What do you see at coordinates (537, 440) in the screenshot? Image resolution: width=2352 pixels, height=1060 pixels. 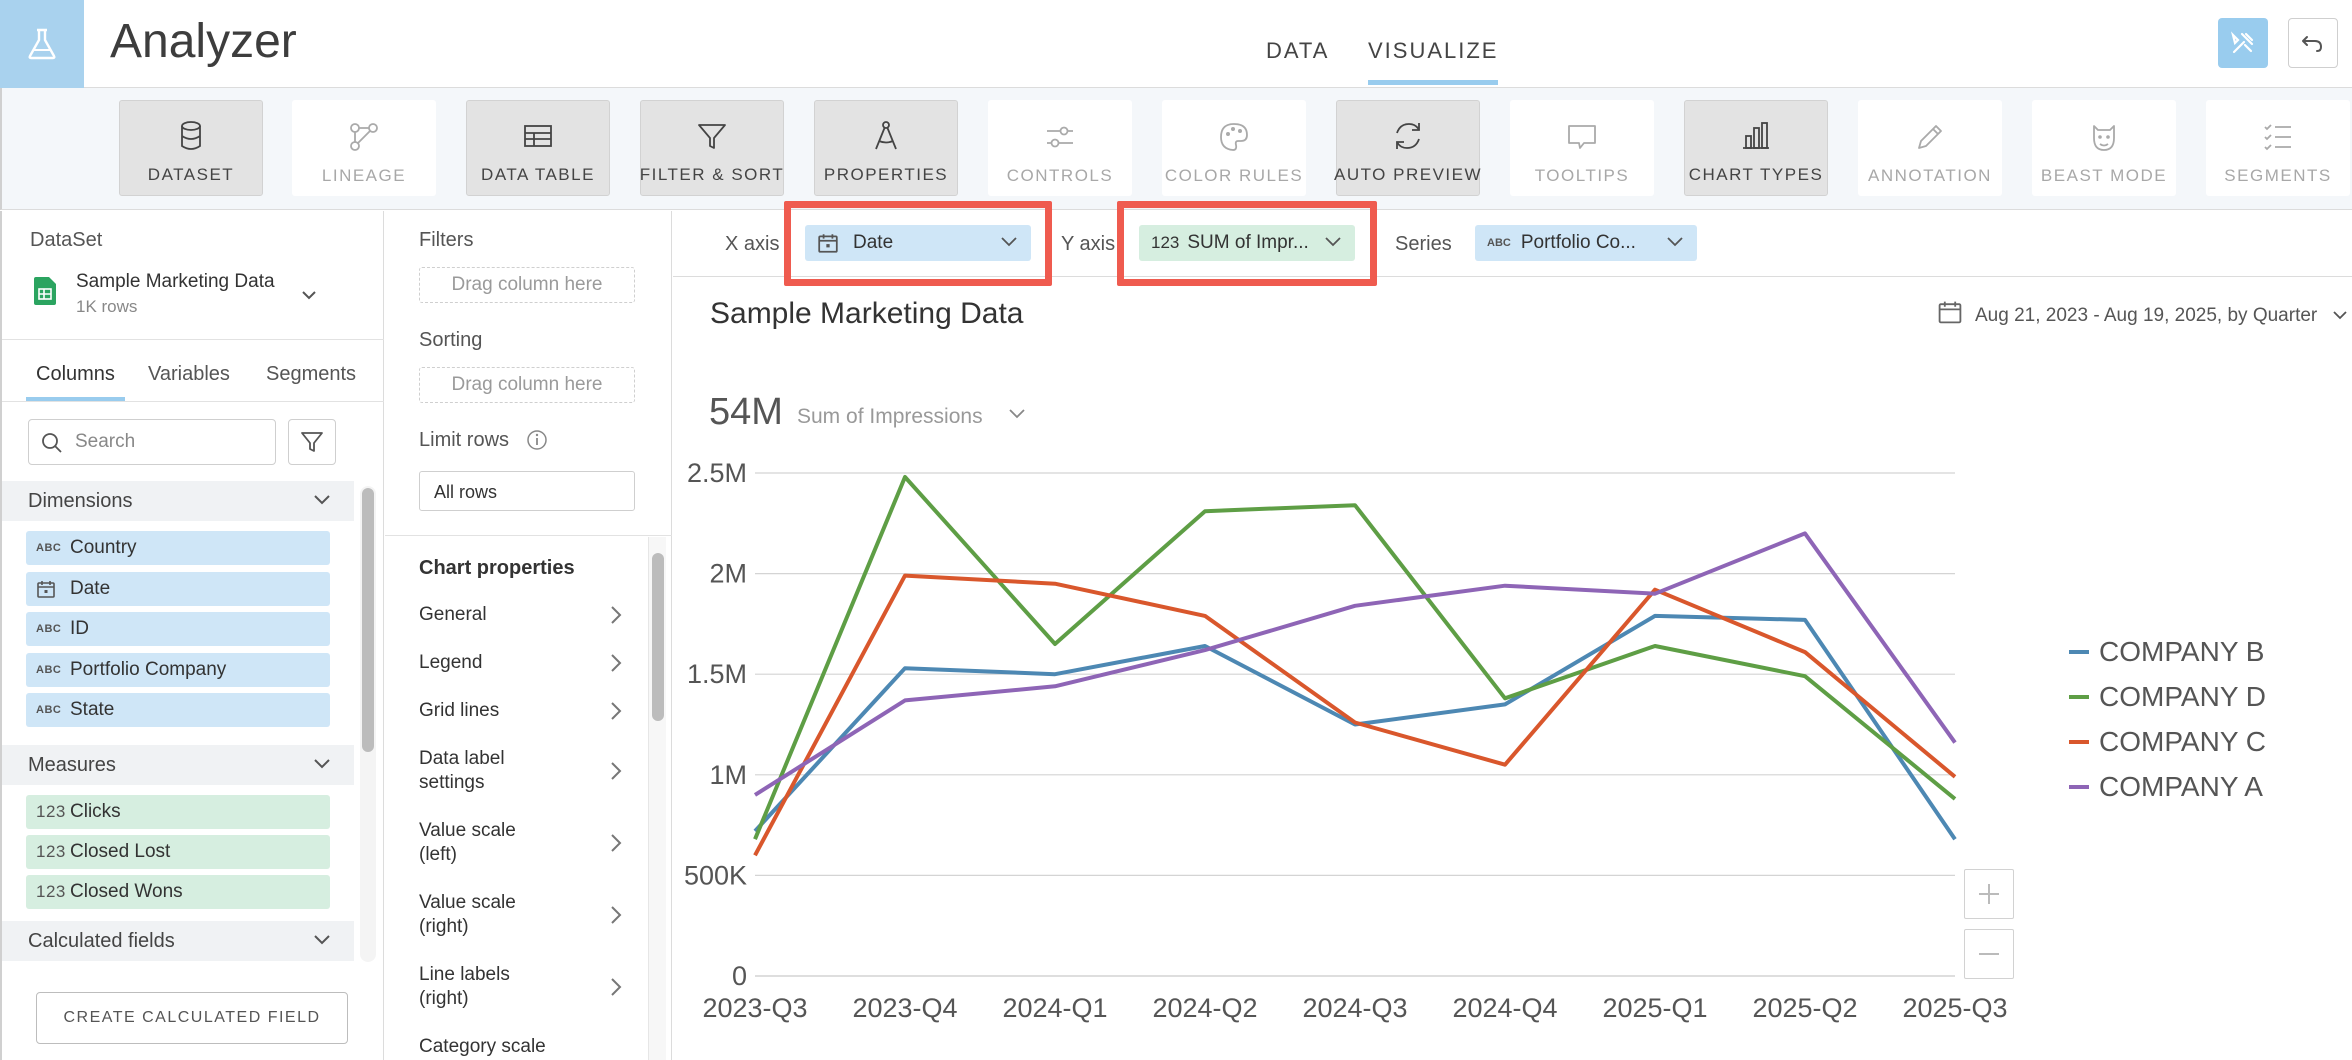 I see `info-icon` at bounding box center [537, 440].